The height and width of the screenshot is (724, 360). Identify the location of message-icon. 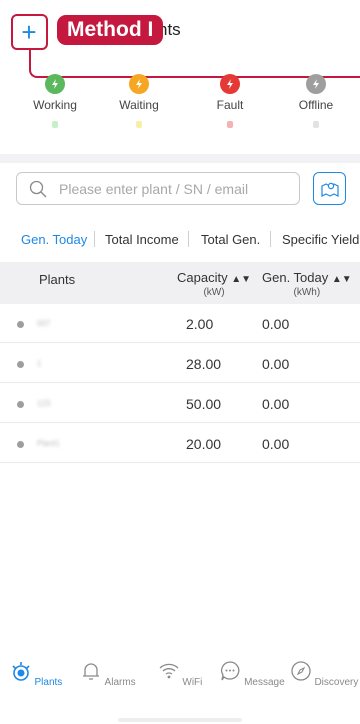
(230, 671).